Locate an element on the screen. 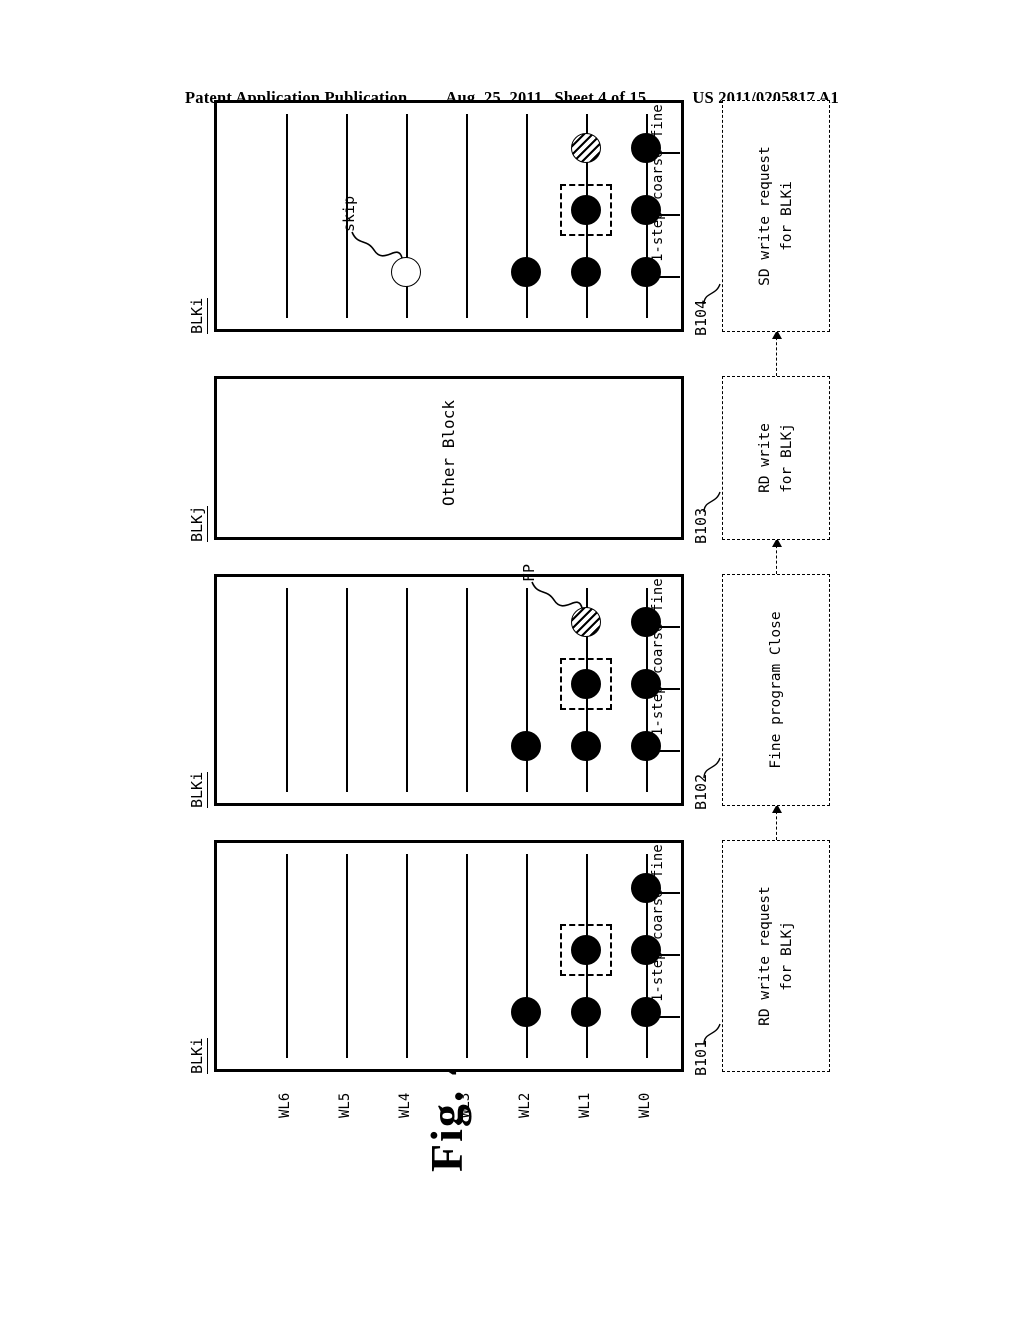  flow-box-b103: RD write for BLKj is located at coordinates (776, 458).